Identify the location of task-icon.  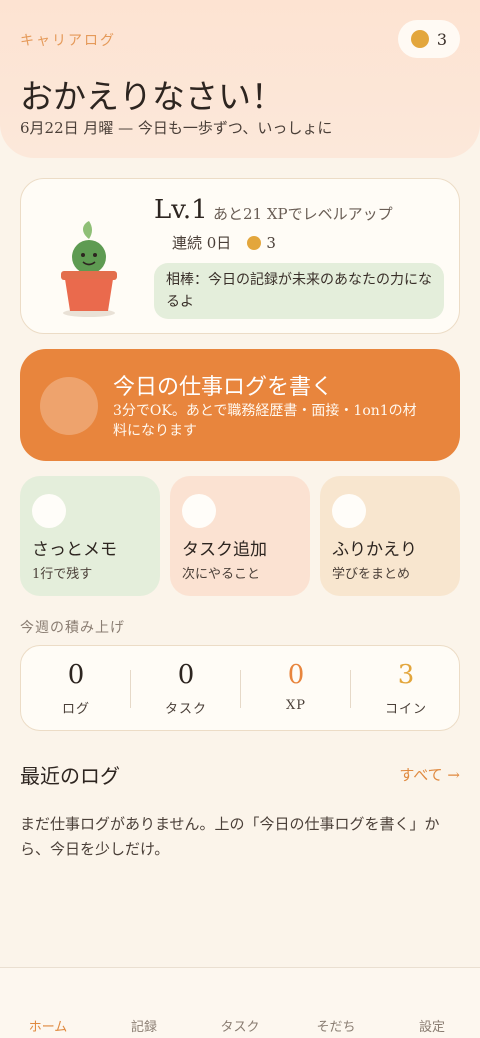
(199, 511).